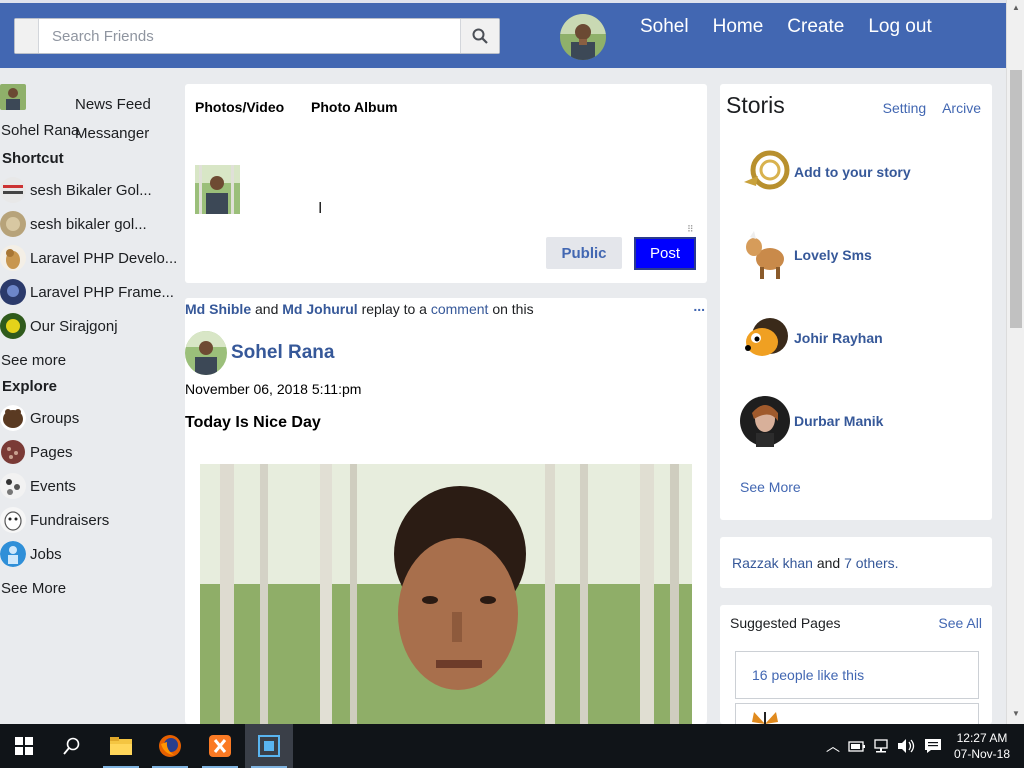 The width and height of the screenshot is (1024, 768). What do you see at coordinates (665, 253) in the screenshot?
I see `post-button: Post` at bounding box center [665, 253].